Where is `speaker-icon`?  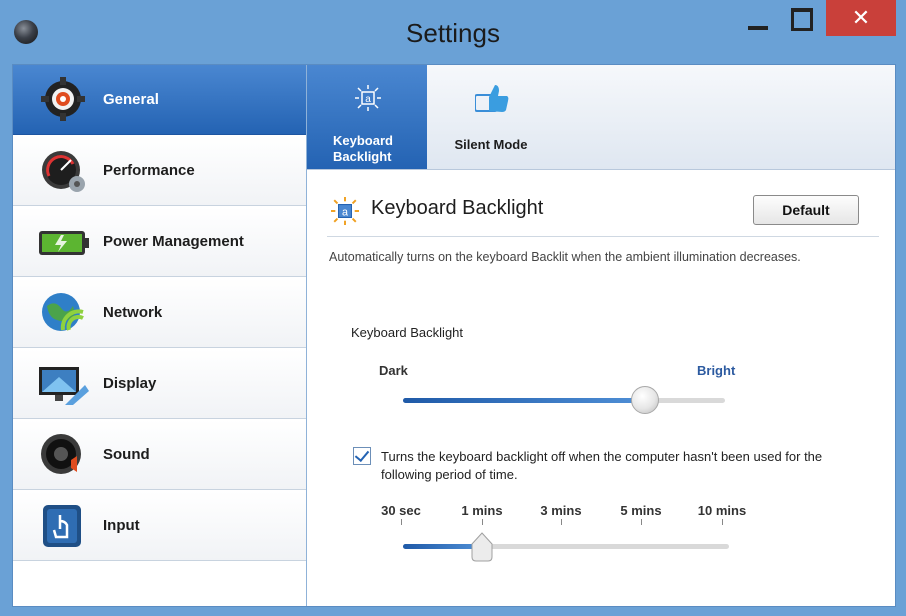 speaker-icon is located at coordinates (61, 454).